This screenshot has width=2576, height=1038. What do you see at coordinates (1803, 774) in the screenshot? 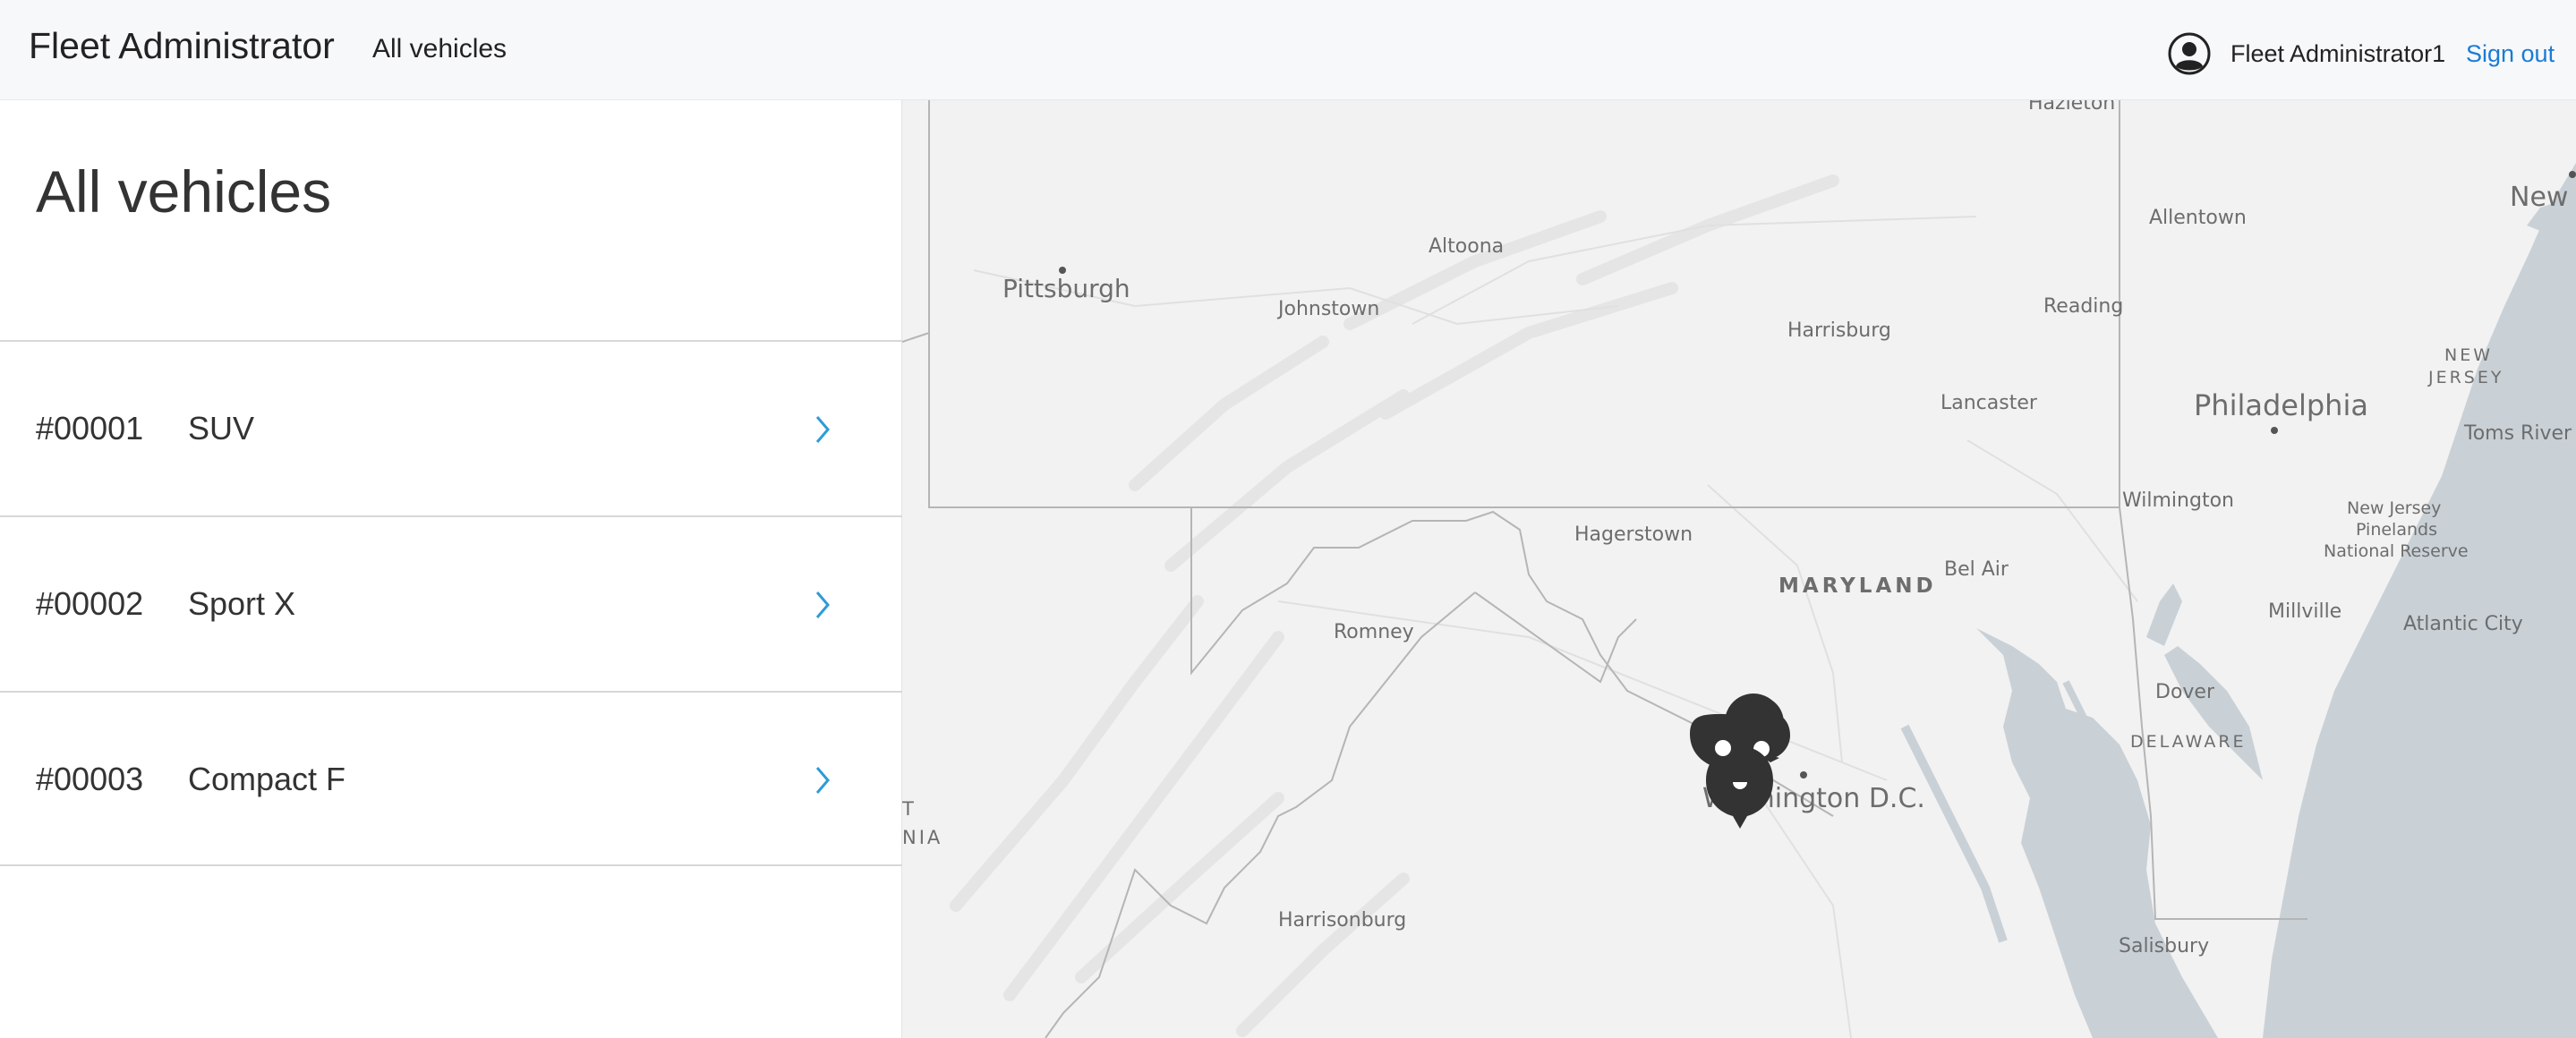
I see `city-dot-washington` at bounding box center [1803, 774].